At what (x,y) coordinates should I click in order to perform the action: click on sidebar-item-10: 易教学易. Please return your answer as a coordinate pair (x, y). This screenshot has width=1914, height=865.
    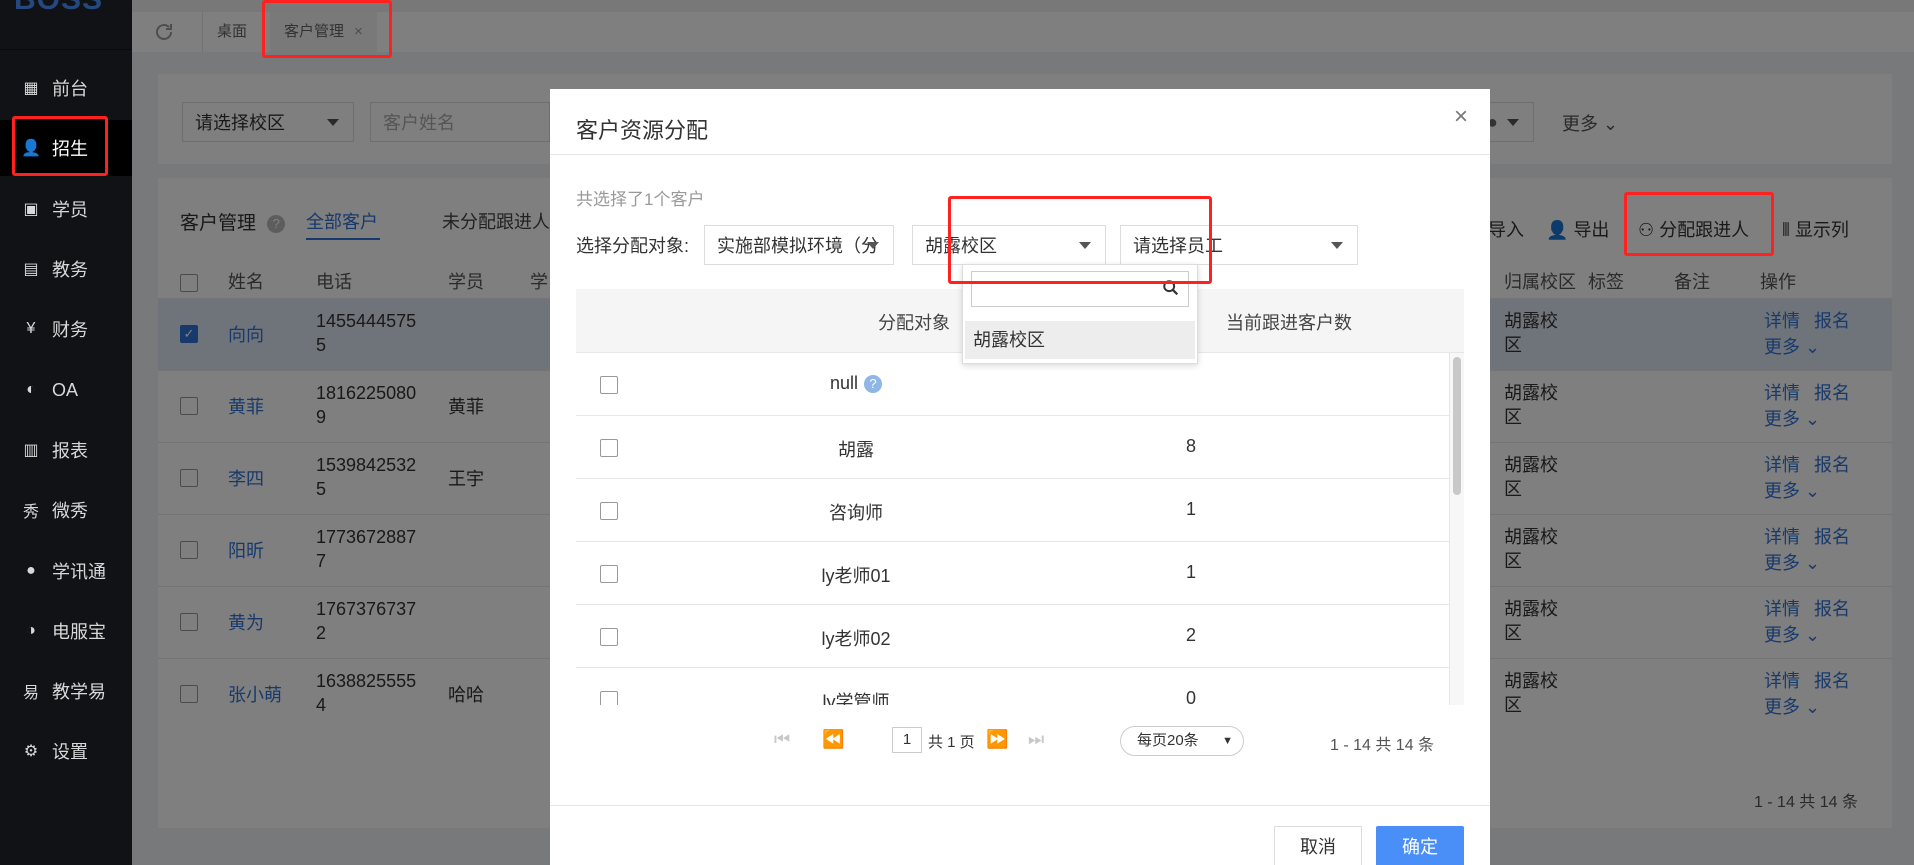
    Looking at the image, I should click on (66, 691).